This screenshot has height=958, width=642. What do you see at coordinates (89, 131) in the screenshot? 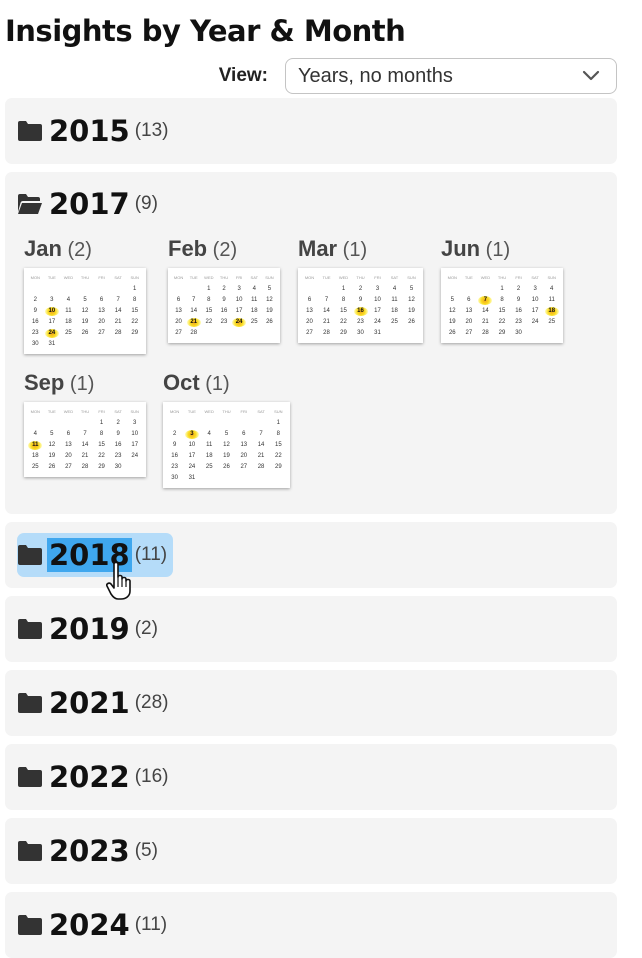
I see `year-label: 2015` at bounding box center [89, 131].